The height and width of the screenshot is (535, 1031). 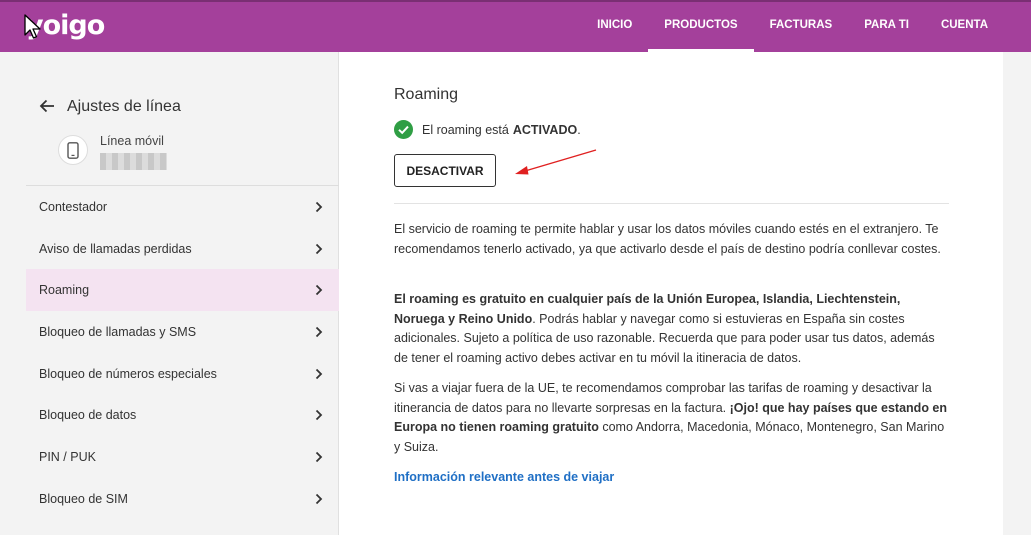 What do you see at coordinates (182, 119) in the screenshot?
I see `sidebar-header: Ajustes de línea Línea móvil` at bounding box center [182, 119].